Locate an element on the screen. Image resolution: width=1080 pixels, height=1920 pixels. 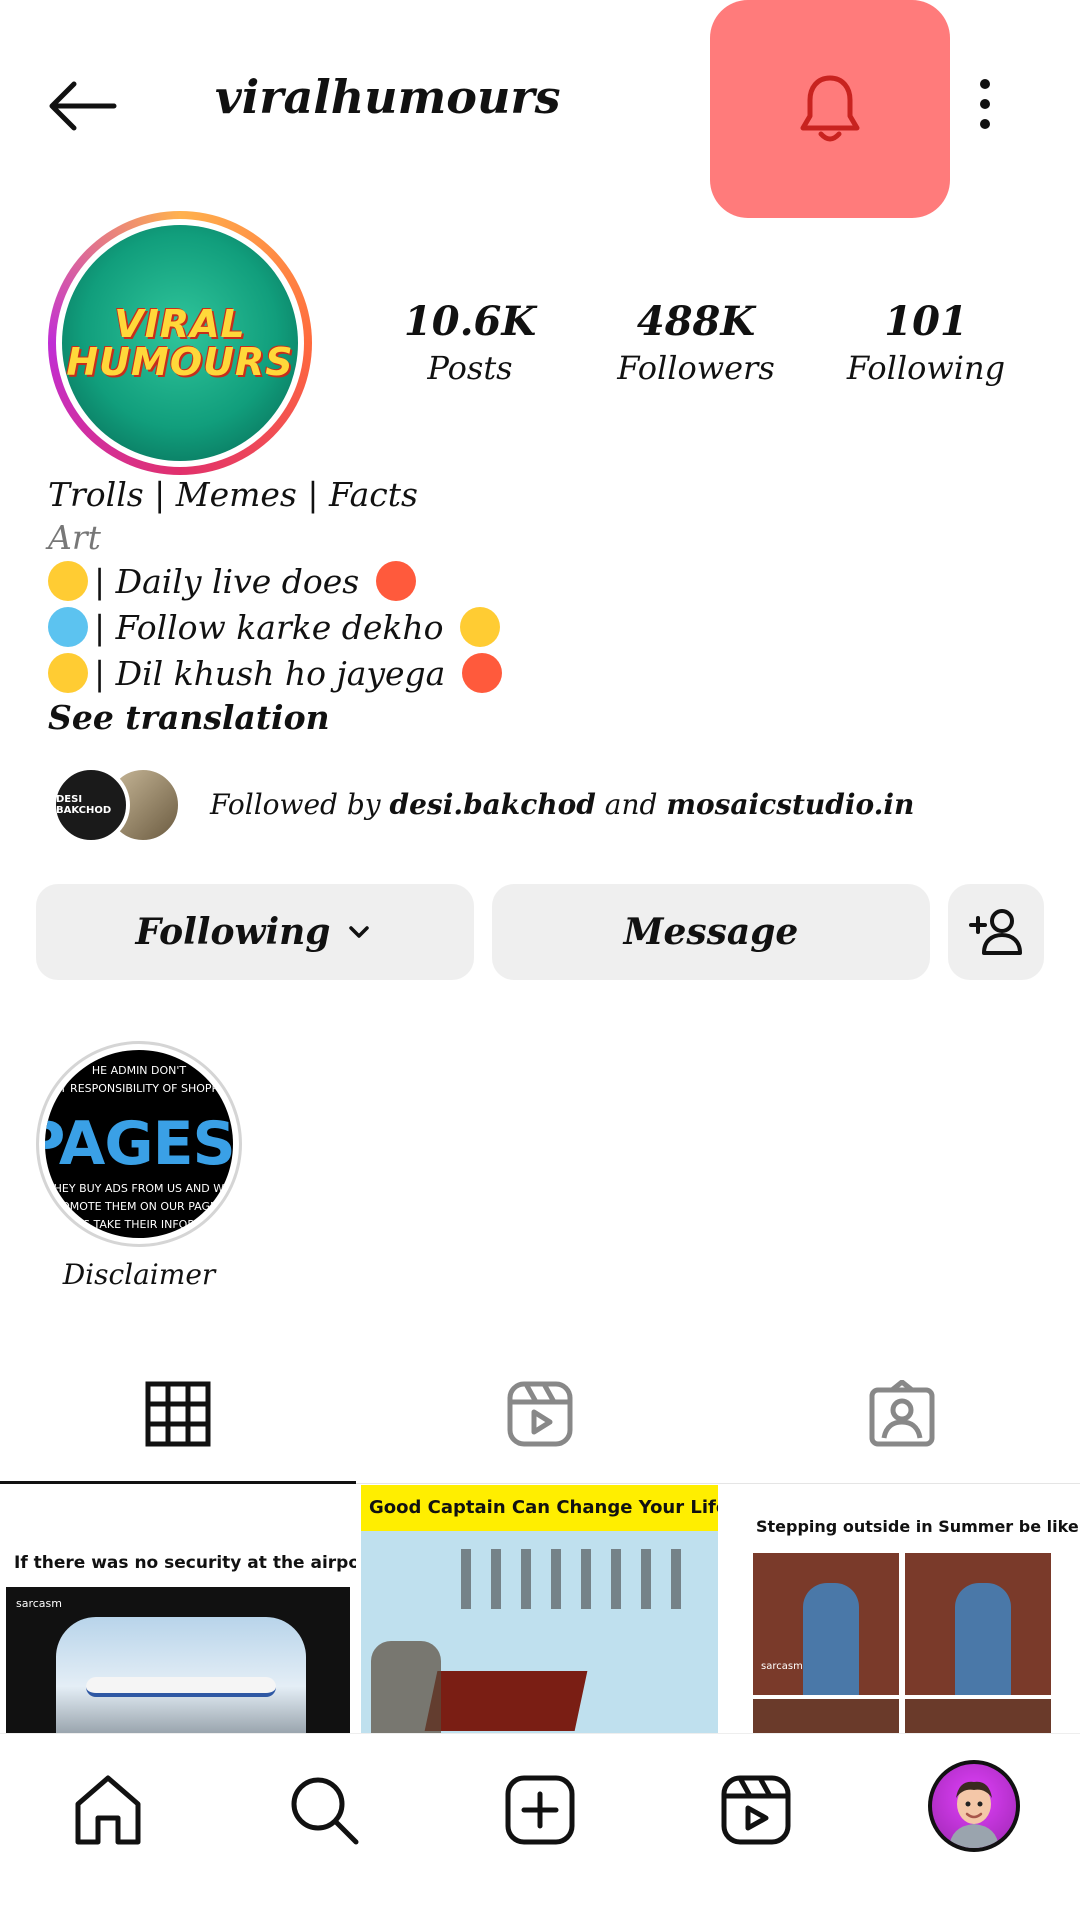
post-image-panel: sarcasm is located at coordinates (826, 1624).